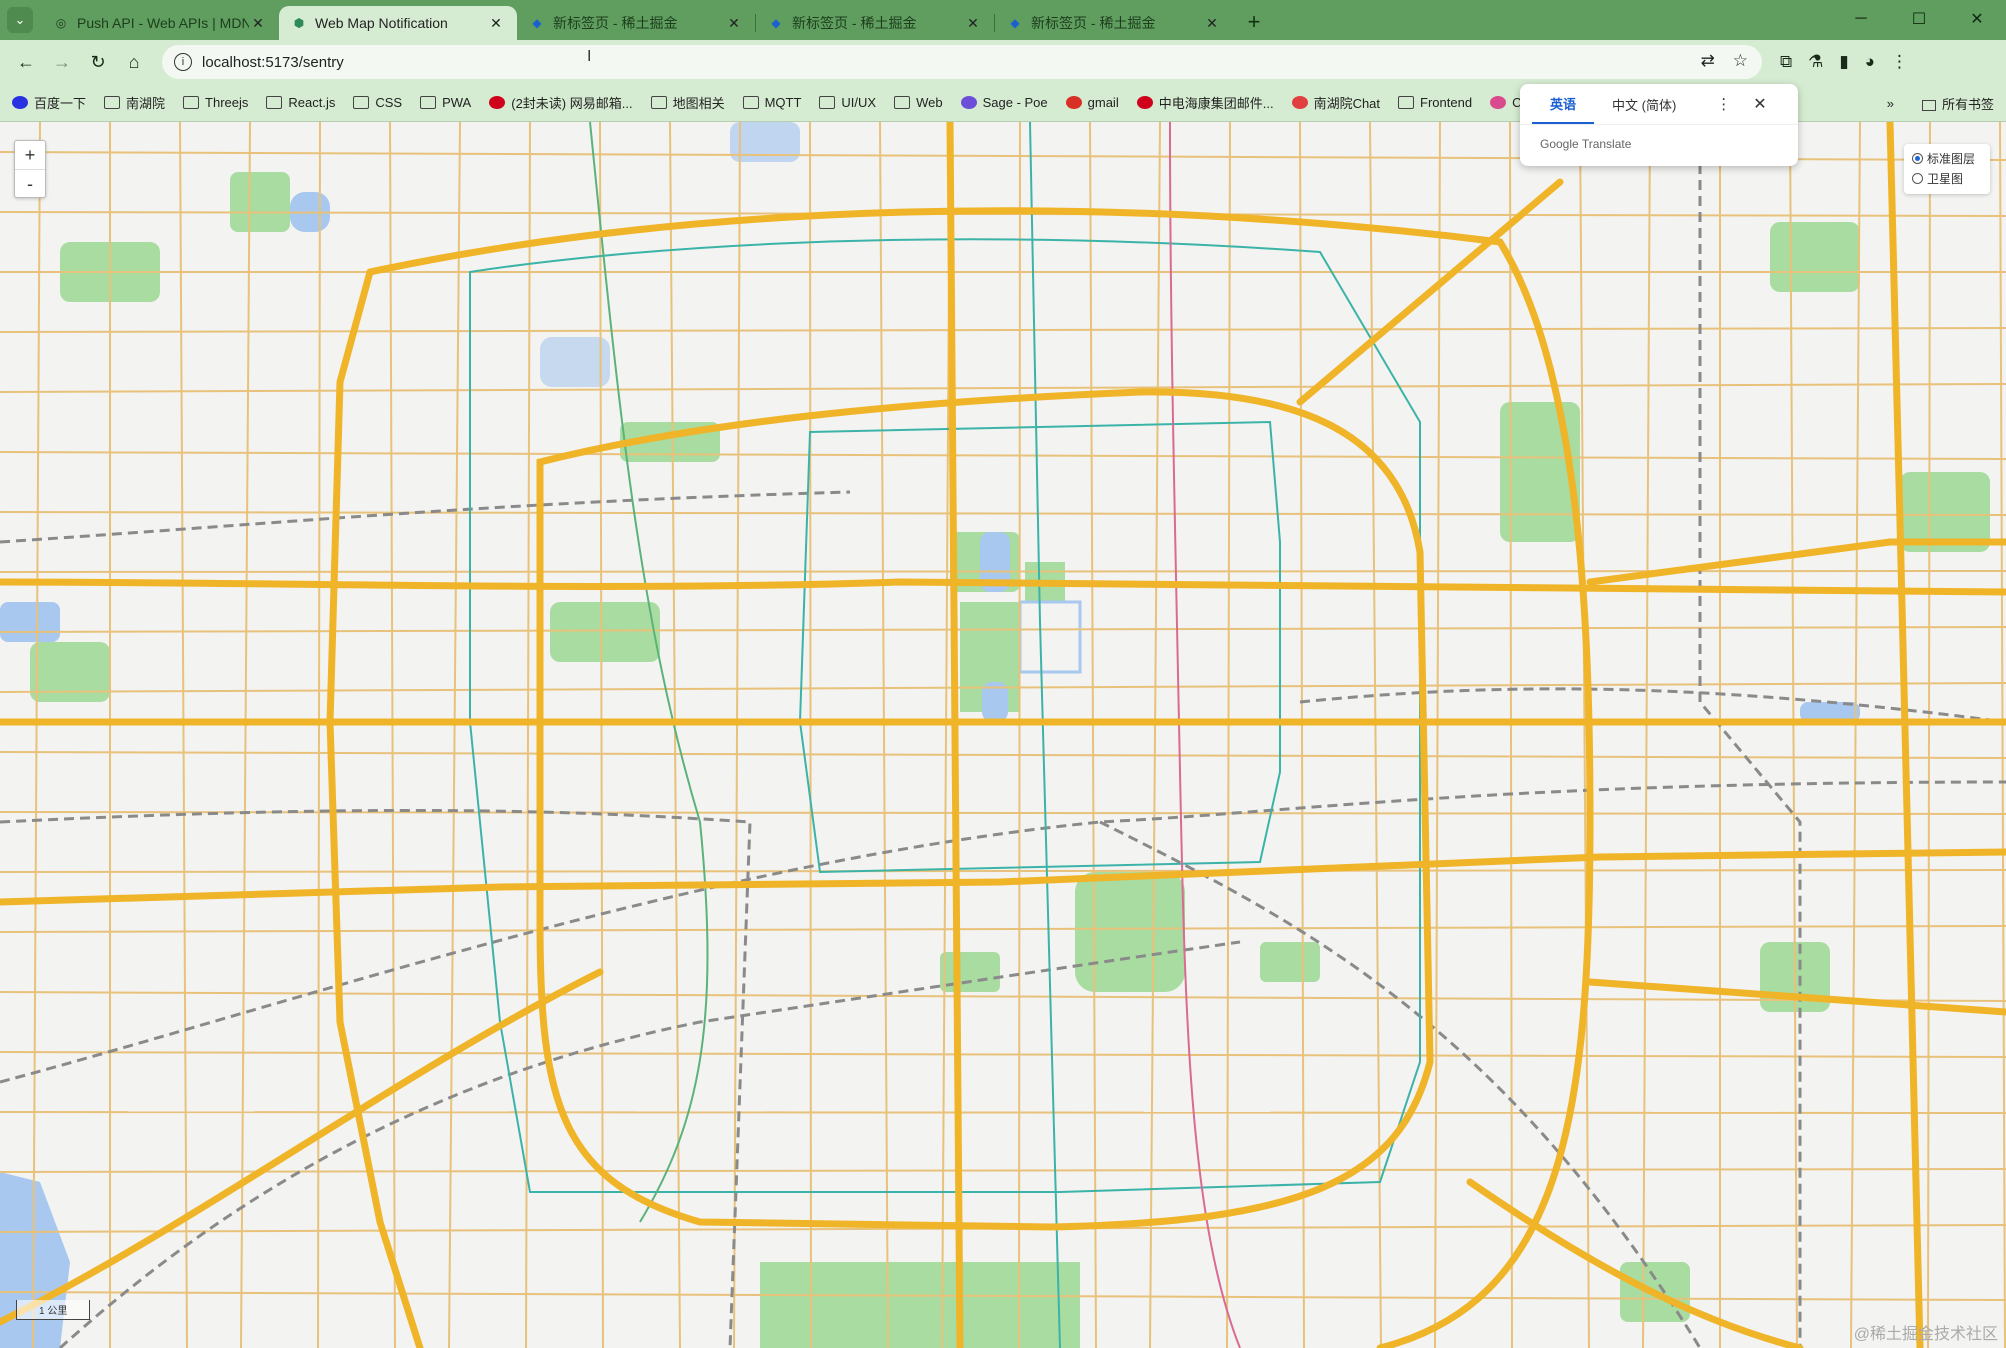 Image resolution: width=2006 pixels, height=1348 pixels. What do you see at coordinates (875, 23) in the screenshot?
I see `tab-3: ◆ 新标签页 - 稀土掘金 ✕` at bounding box center [875, 23].